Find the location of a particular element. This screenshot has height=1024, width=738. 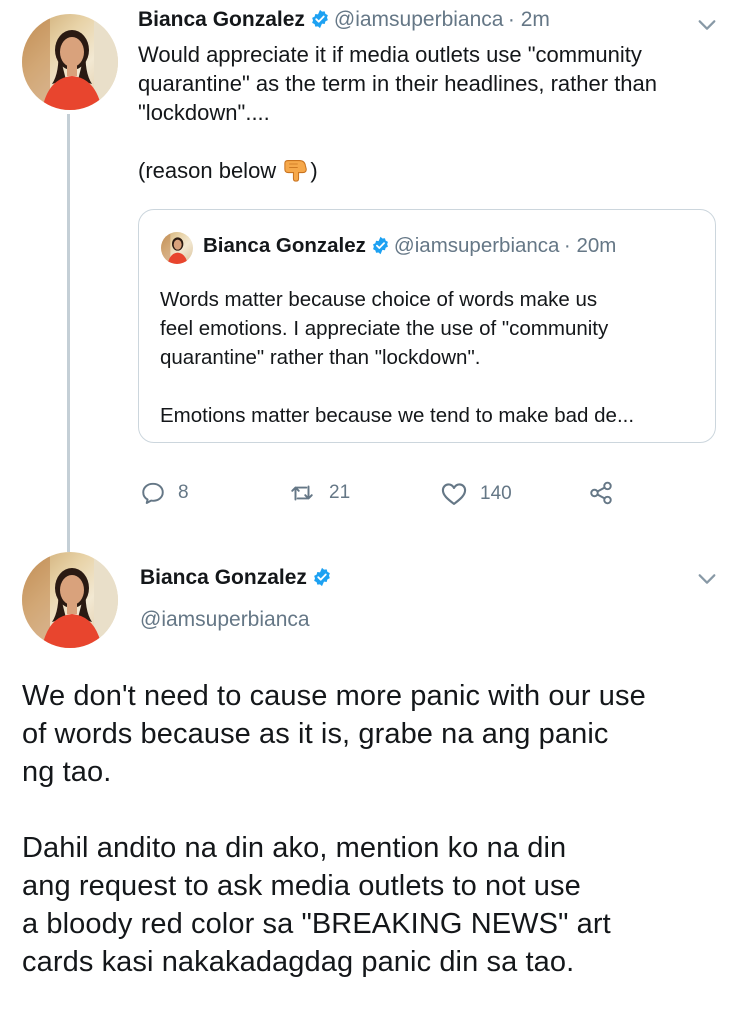

like-button: 140 is located at coordinates (476, 494).